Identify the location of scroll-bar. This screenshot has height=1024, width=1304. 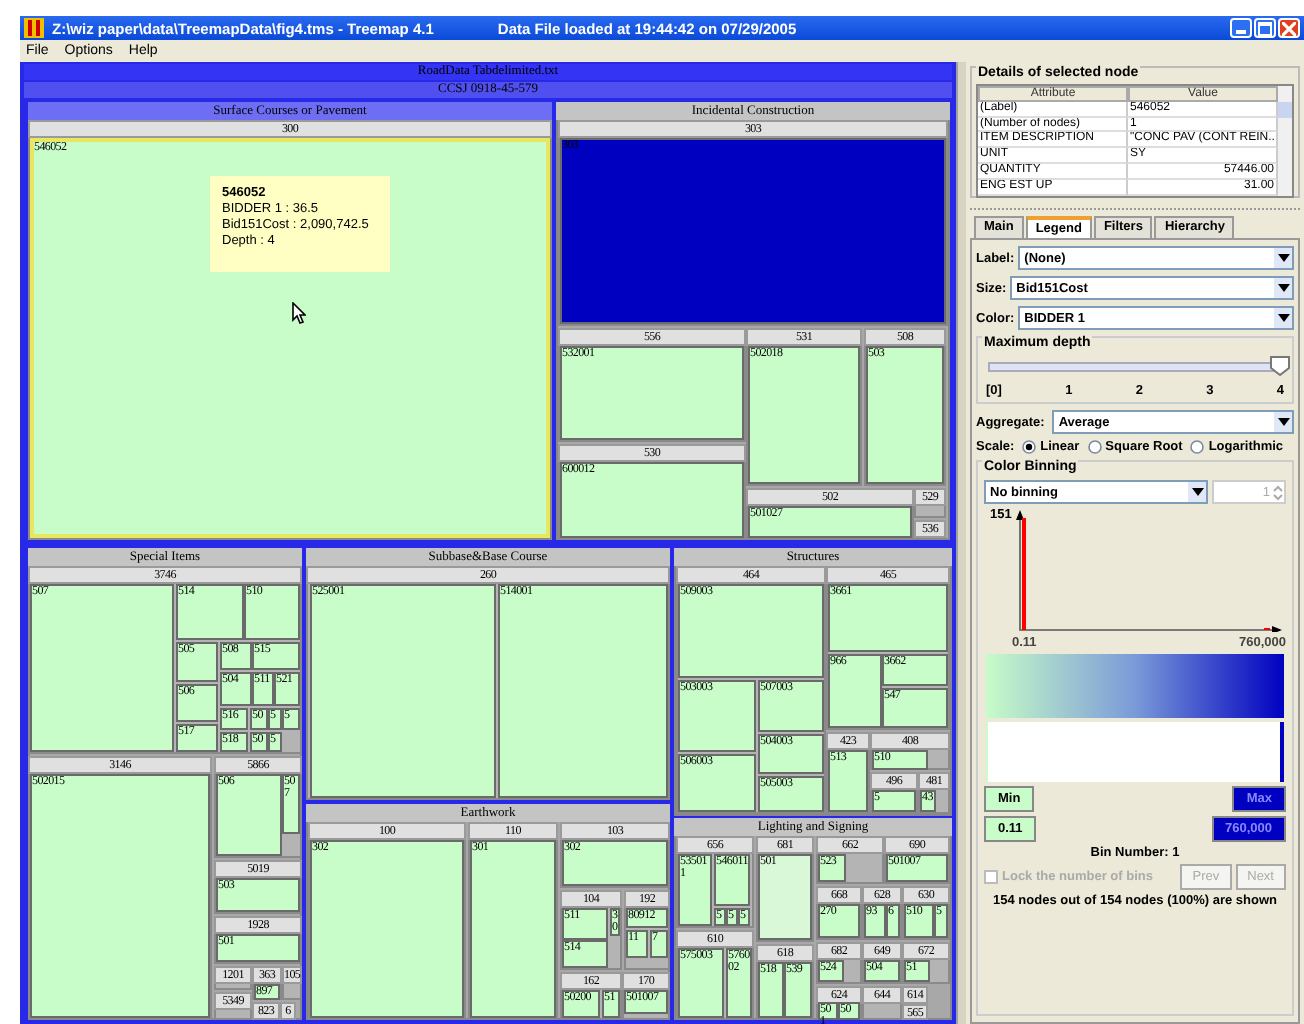
(1285, 141).